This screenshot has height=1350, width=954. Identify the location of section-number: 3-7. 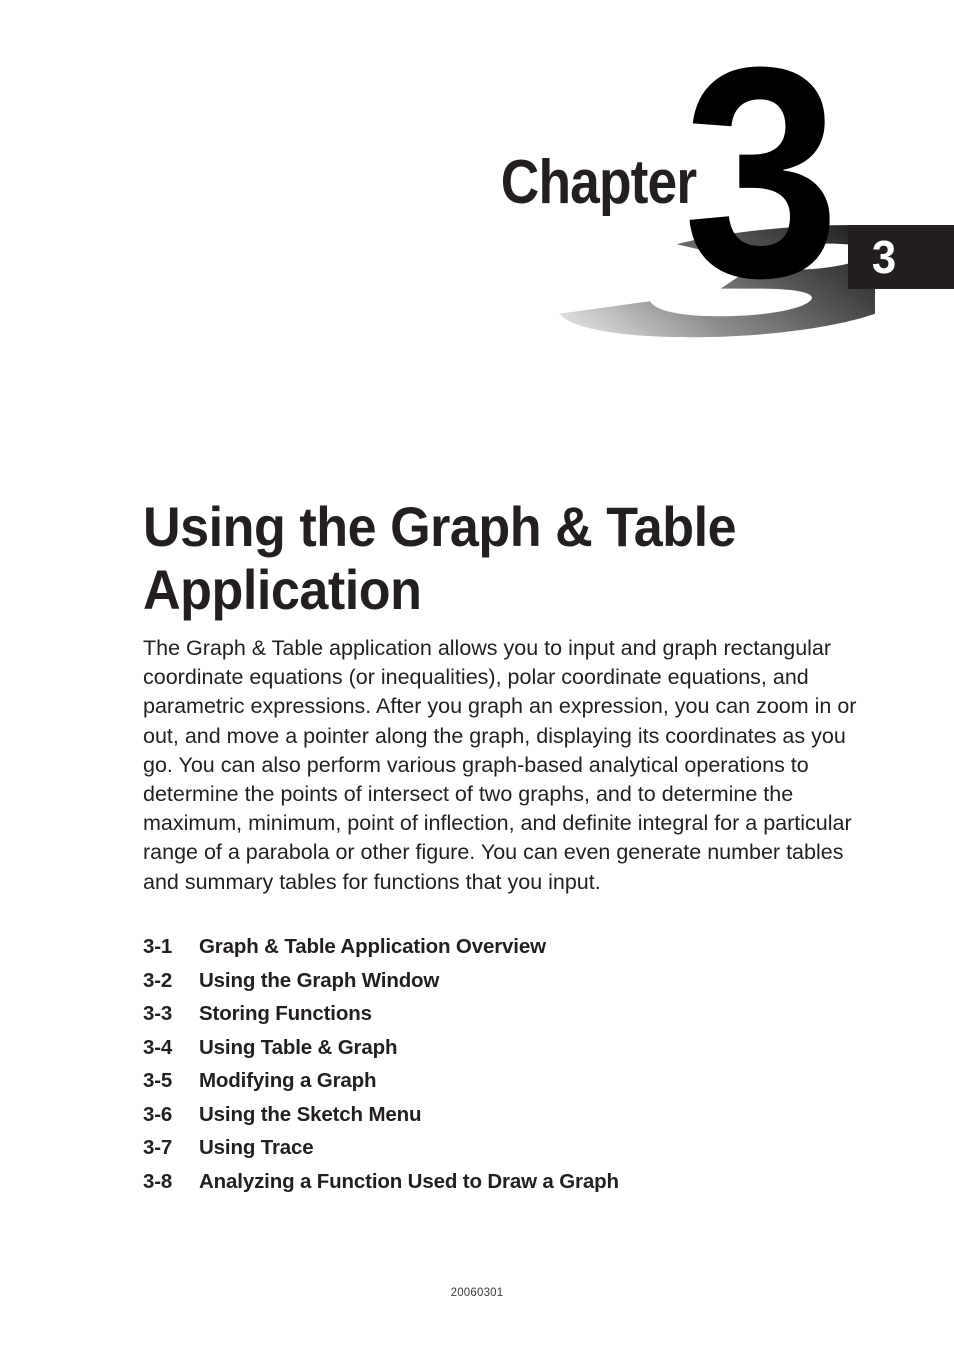
(158, 1147).